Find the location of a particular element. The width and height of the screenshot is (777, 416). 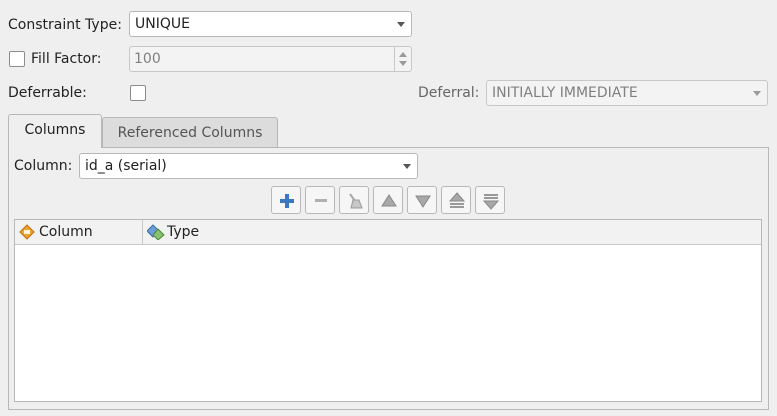

spin-buttons is located at coordinates (402, 59).